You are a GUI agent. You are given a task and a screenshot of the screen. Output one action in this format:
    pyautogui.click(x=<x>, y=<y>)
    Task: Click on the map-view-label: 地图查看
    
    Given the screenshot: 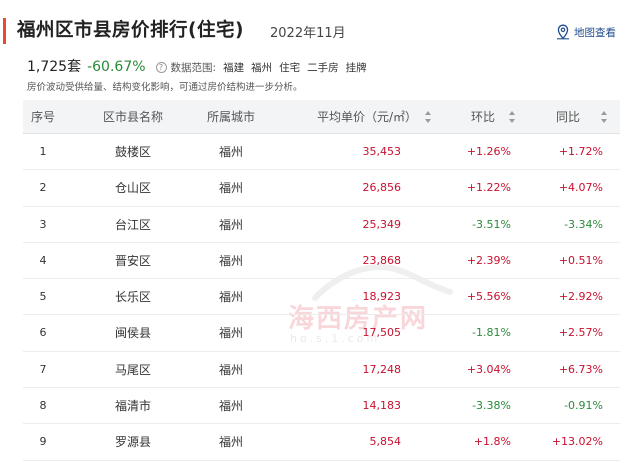 What is the action you would take?
    pyautogui.click(x=595, y=32)
    